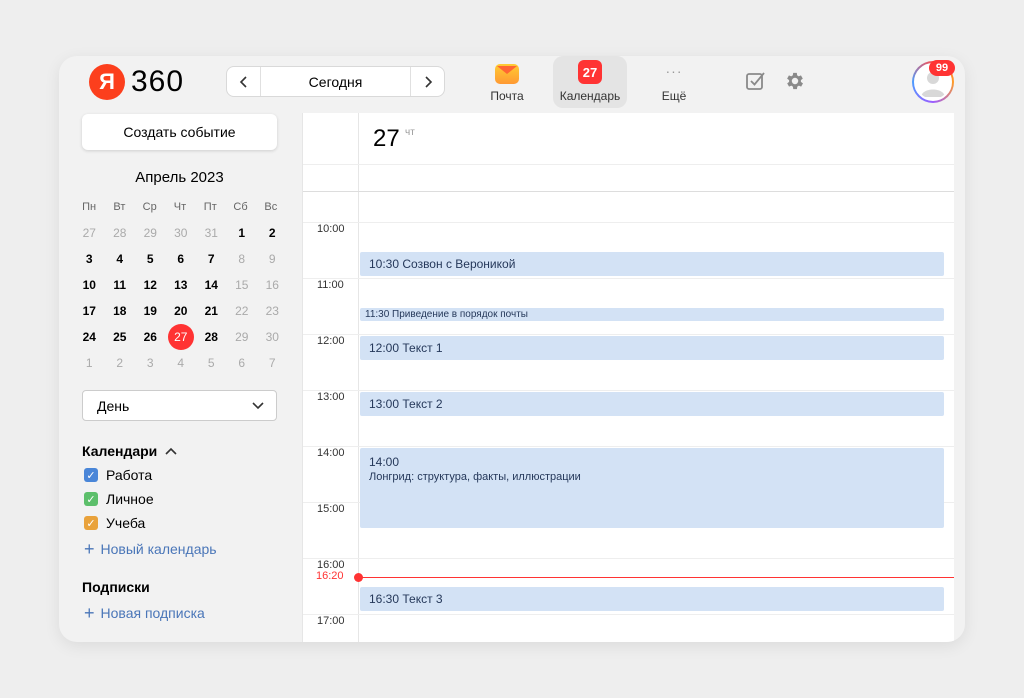 The width and height of the screenshot is (1024, 698). What do you see at coordinates (150, 337) in the screenshot?
I see `mini-calendar-day: 26` at bounding box center [150, 337].